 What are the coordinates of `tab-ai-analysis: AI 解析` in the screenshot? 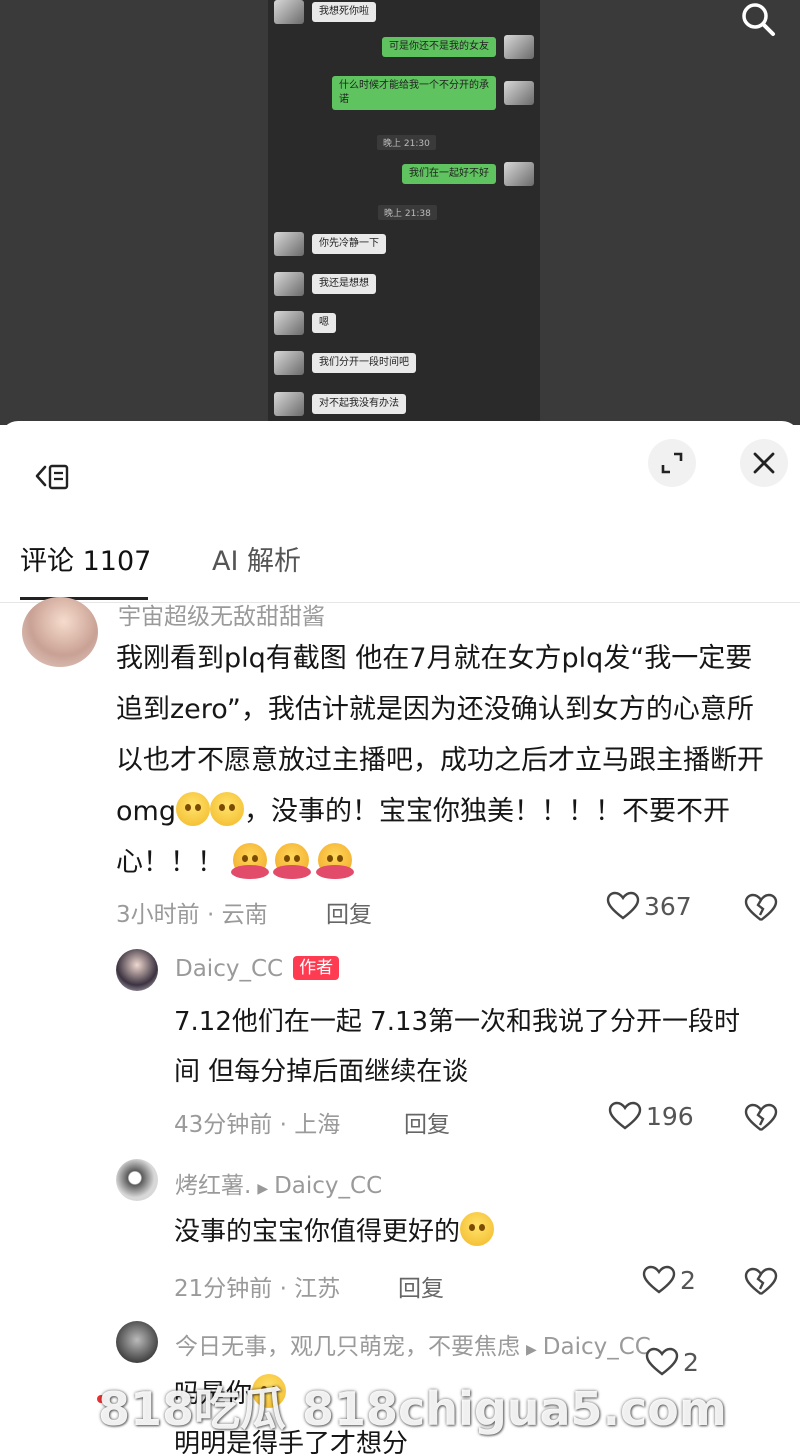 It's located at (256, 558).